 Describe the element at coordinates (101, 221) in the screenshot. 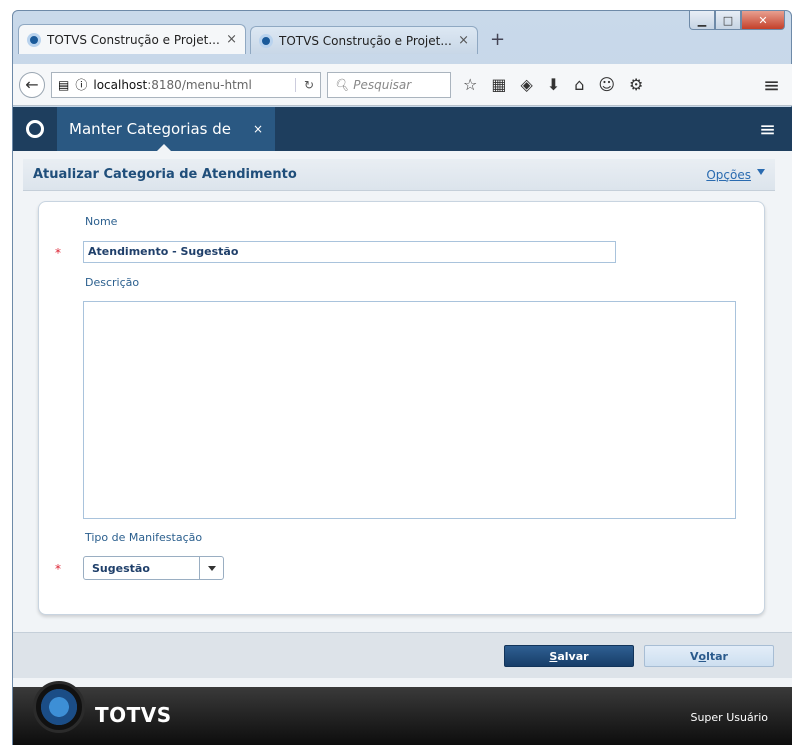

I see `name-label: Nome` at that location.